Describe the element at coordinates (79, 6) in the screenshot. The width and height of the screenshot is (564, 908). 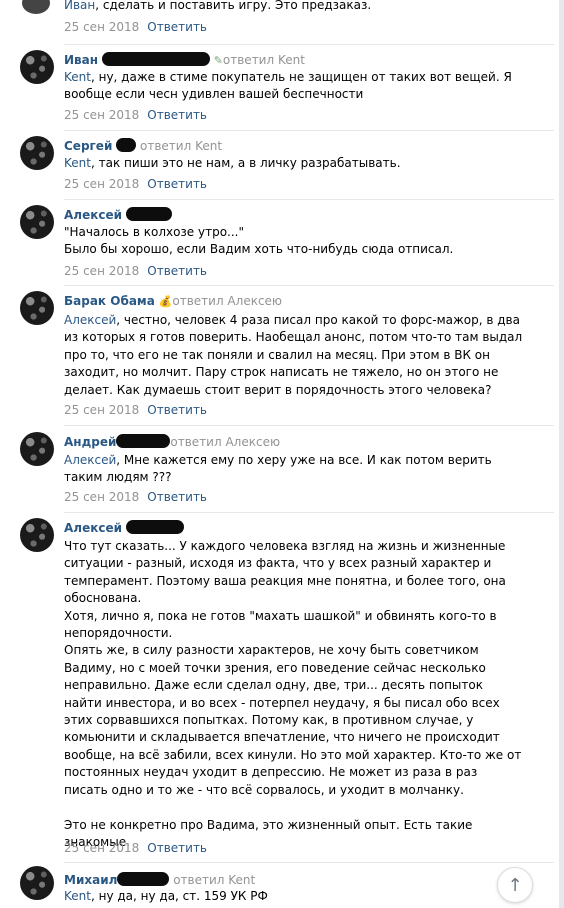
I see `addressee-link: Иван` at that location.